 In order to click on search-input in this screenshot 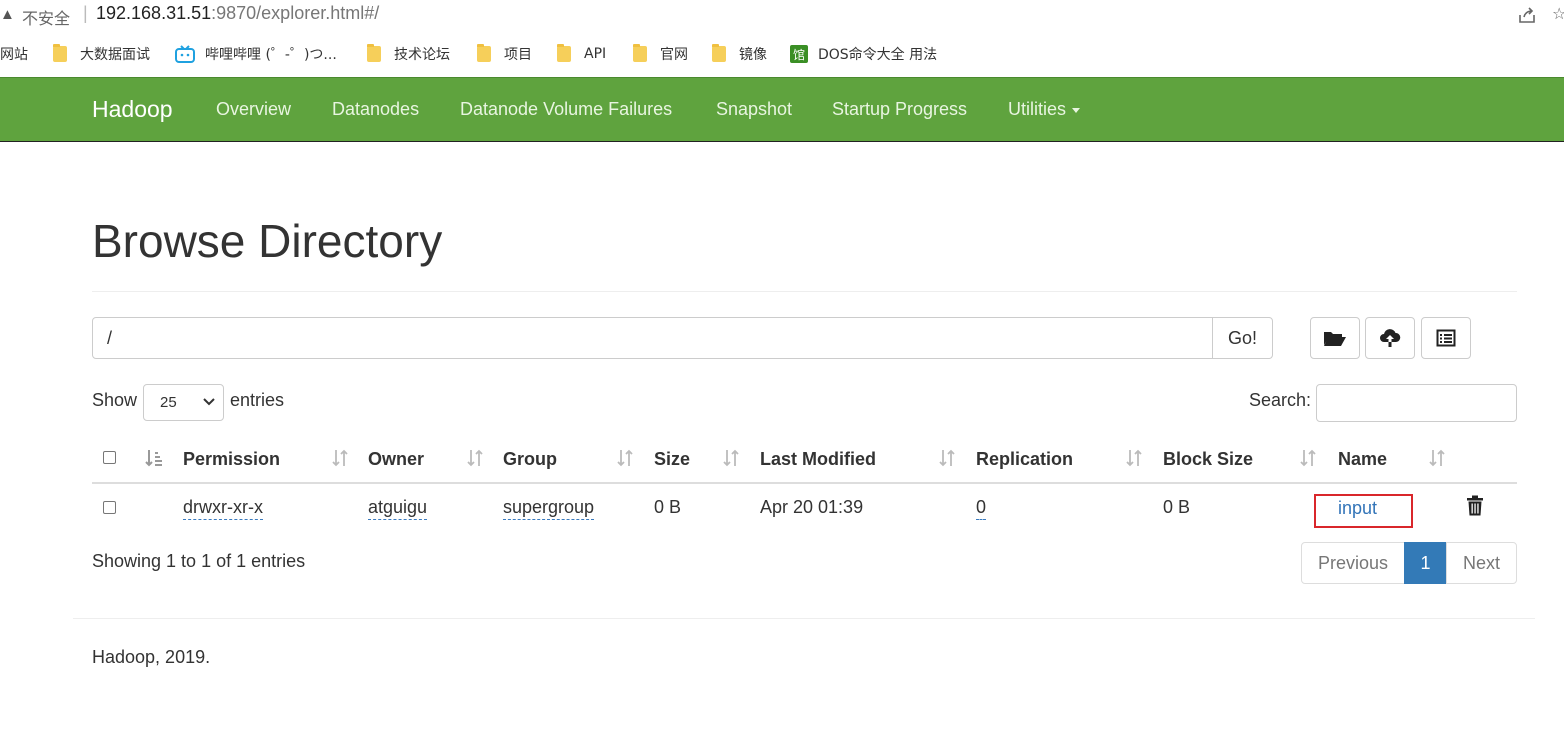, I will do `click(1416, 403)`.